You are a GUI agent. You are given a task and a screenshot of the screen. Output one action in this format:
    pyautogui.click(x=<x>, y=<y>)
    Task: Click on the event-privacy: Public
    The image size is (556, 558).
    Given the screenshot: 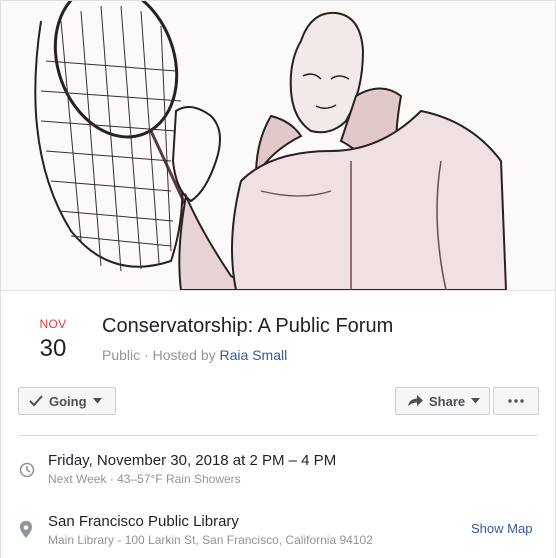 What is the action you would take?
    pyautogui.click(x=121, y=355)
    